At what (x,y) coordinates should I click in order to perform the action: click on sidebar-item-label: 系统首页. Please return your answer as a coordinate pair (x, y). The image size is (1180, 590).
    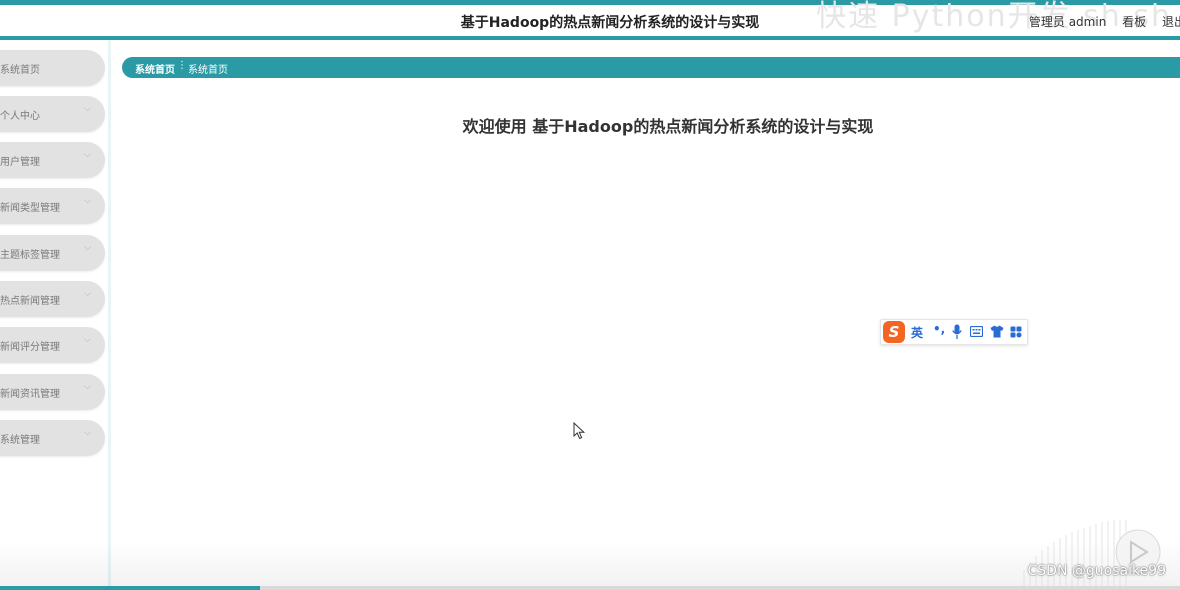
    Looking at the image, I should click on (20, 70).